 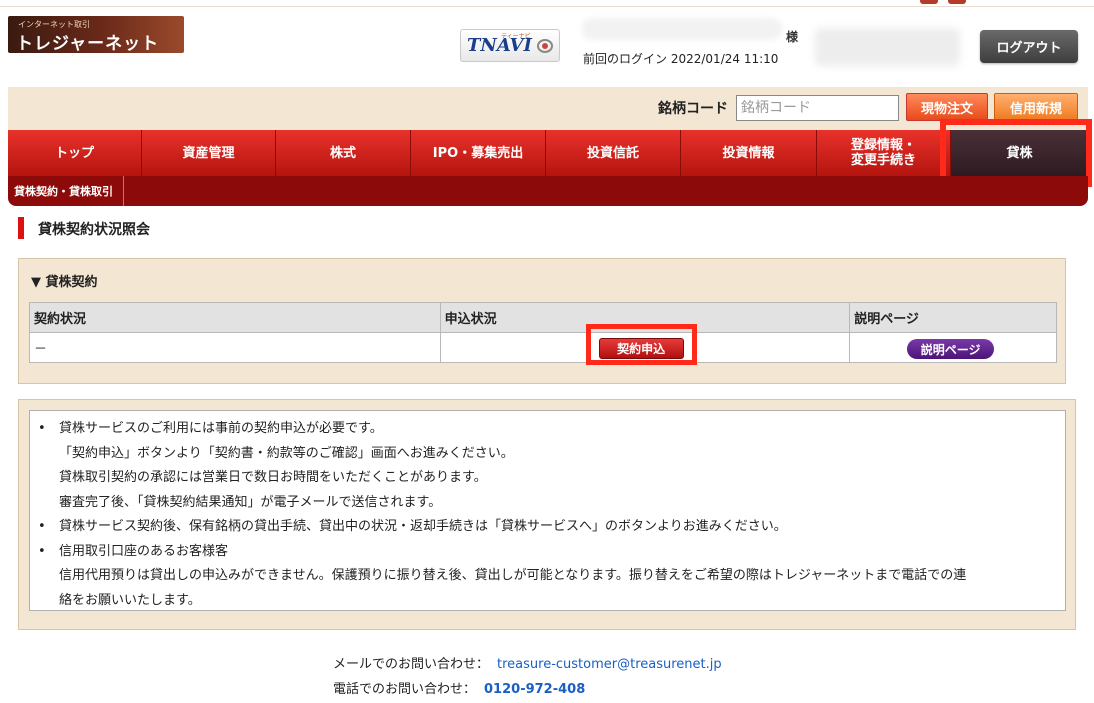 What do you see at coordinates (548, 503) in the screenshot?
I see `note-line: 審査完了後、「貸株契約結果通知」が電子メールで送信されます。` at bounding box center [548, 503].